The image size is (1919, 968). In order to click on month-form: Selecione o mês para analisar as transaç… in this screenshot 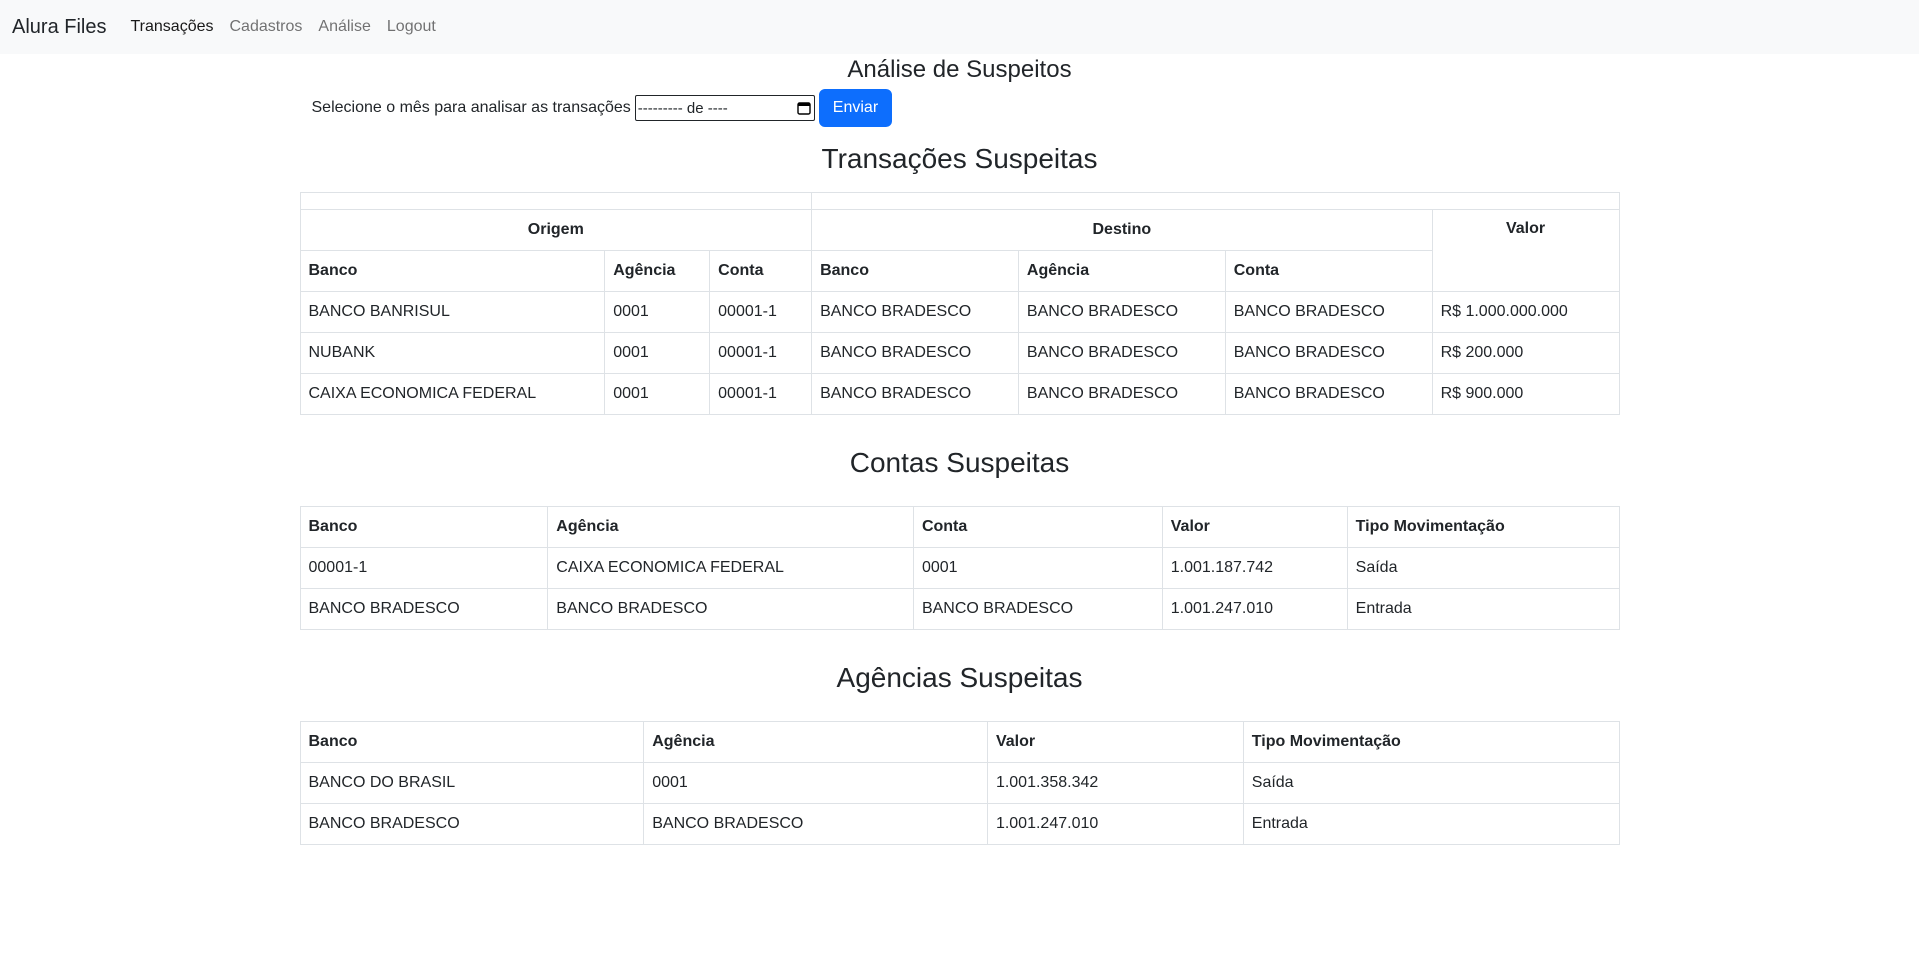, I will do `click(960, 108)`.